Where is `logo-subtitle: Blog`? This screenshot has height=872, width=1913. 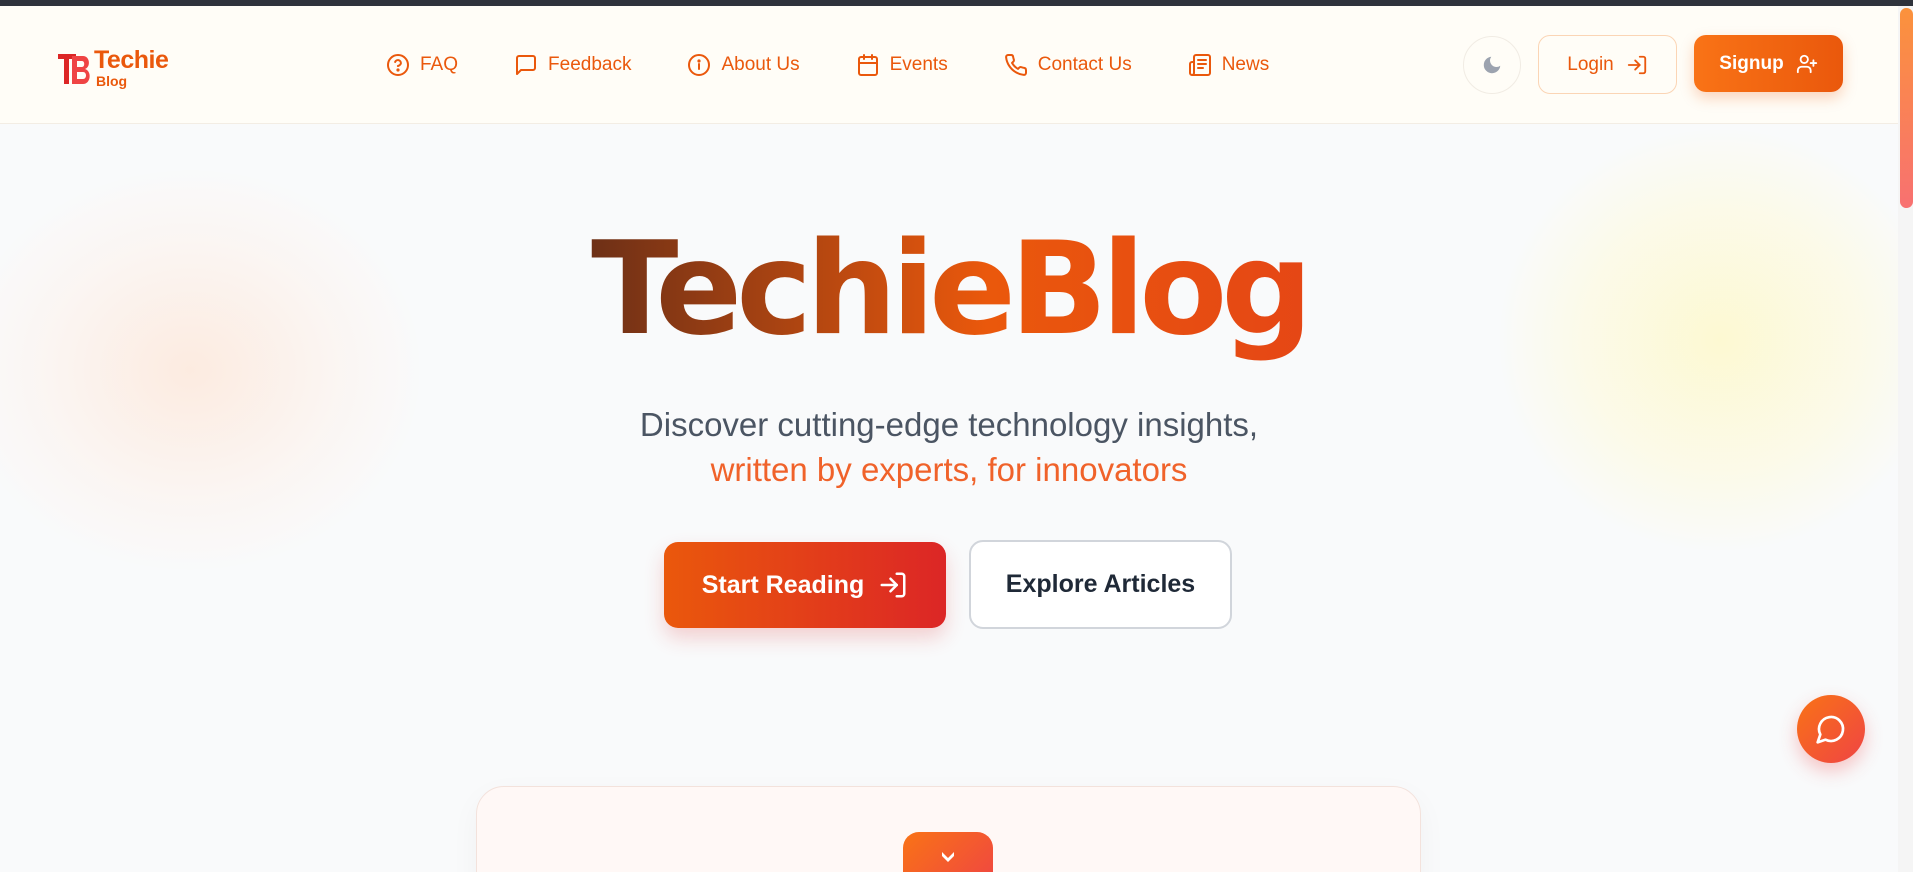 logo-subtitle: Blog is located at coordinates (112, 81).